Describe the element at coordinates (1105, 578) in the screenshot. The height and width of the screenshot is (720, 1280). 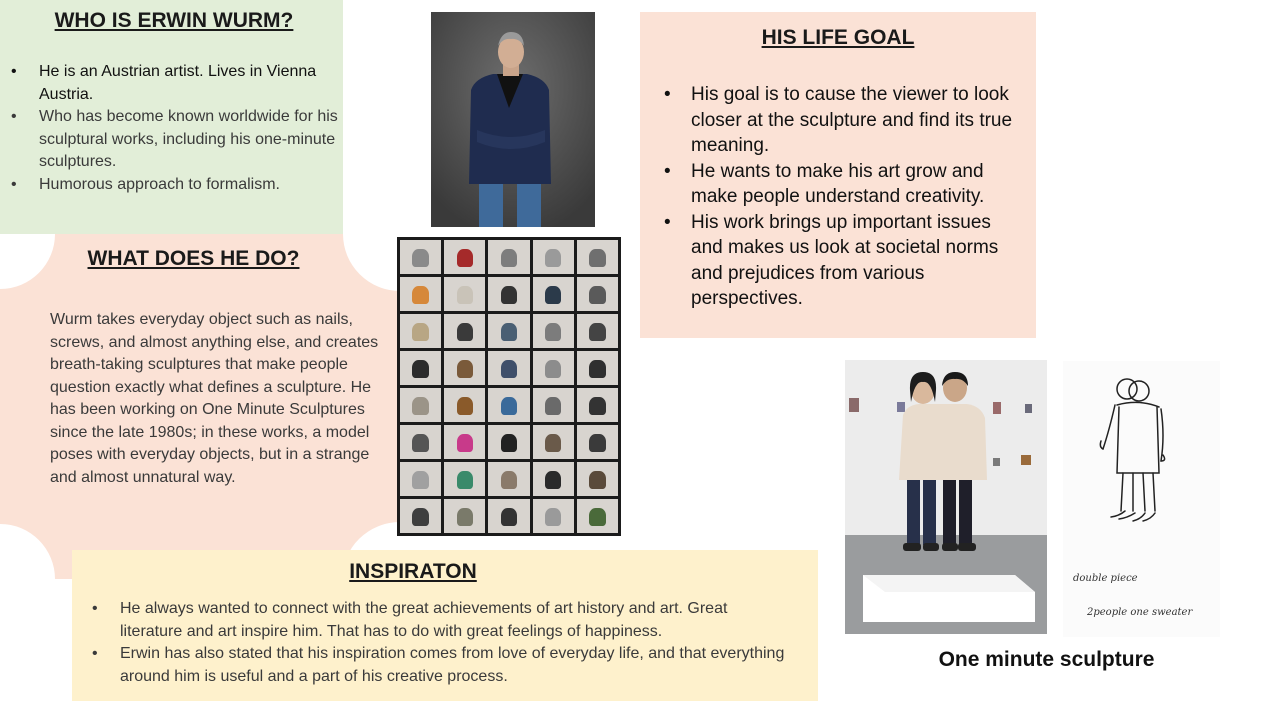
I see `sketch-note: double piece` at that location.